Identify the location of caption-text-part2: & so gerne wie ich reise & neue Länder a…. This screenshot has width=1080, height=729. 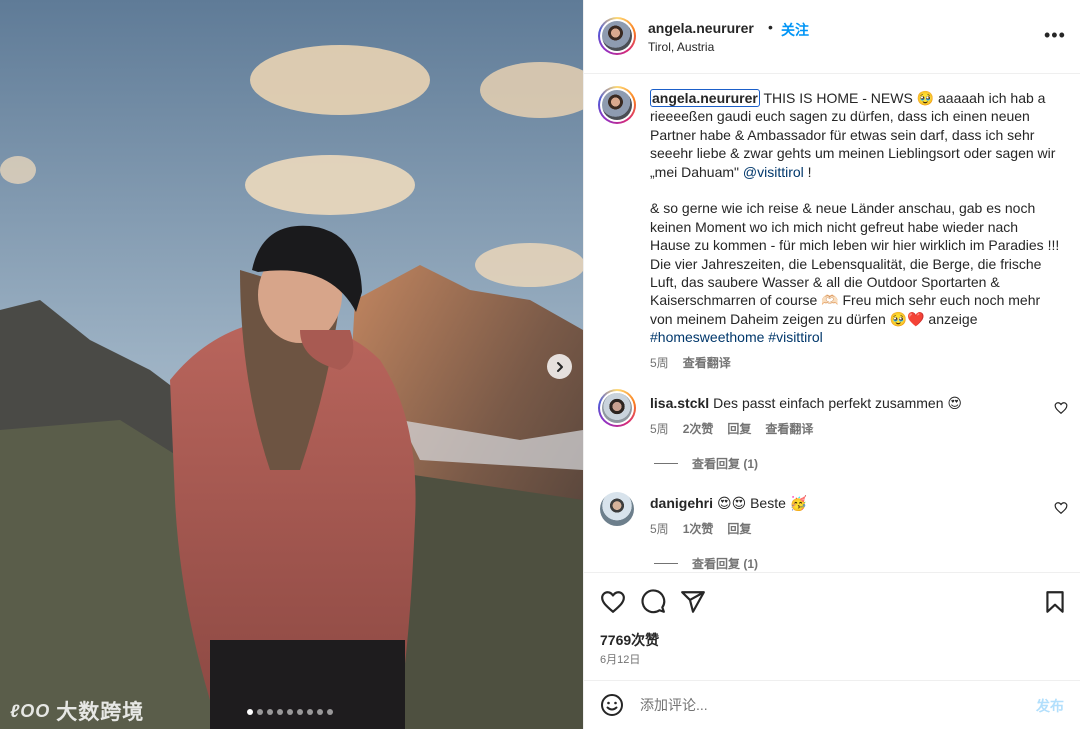
(855, 263).